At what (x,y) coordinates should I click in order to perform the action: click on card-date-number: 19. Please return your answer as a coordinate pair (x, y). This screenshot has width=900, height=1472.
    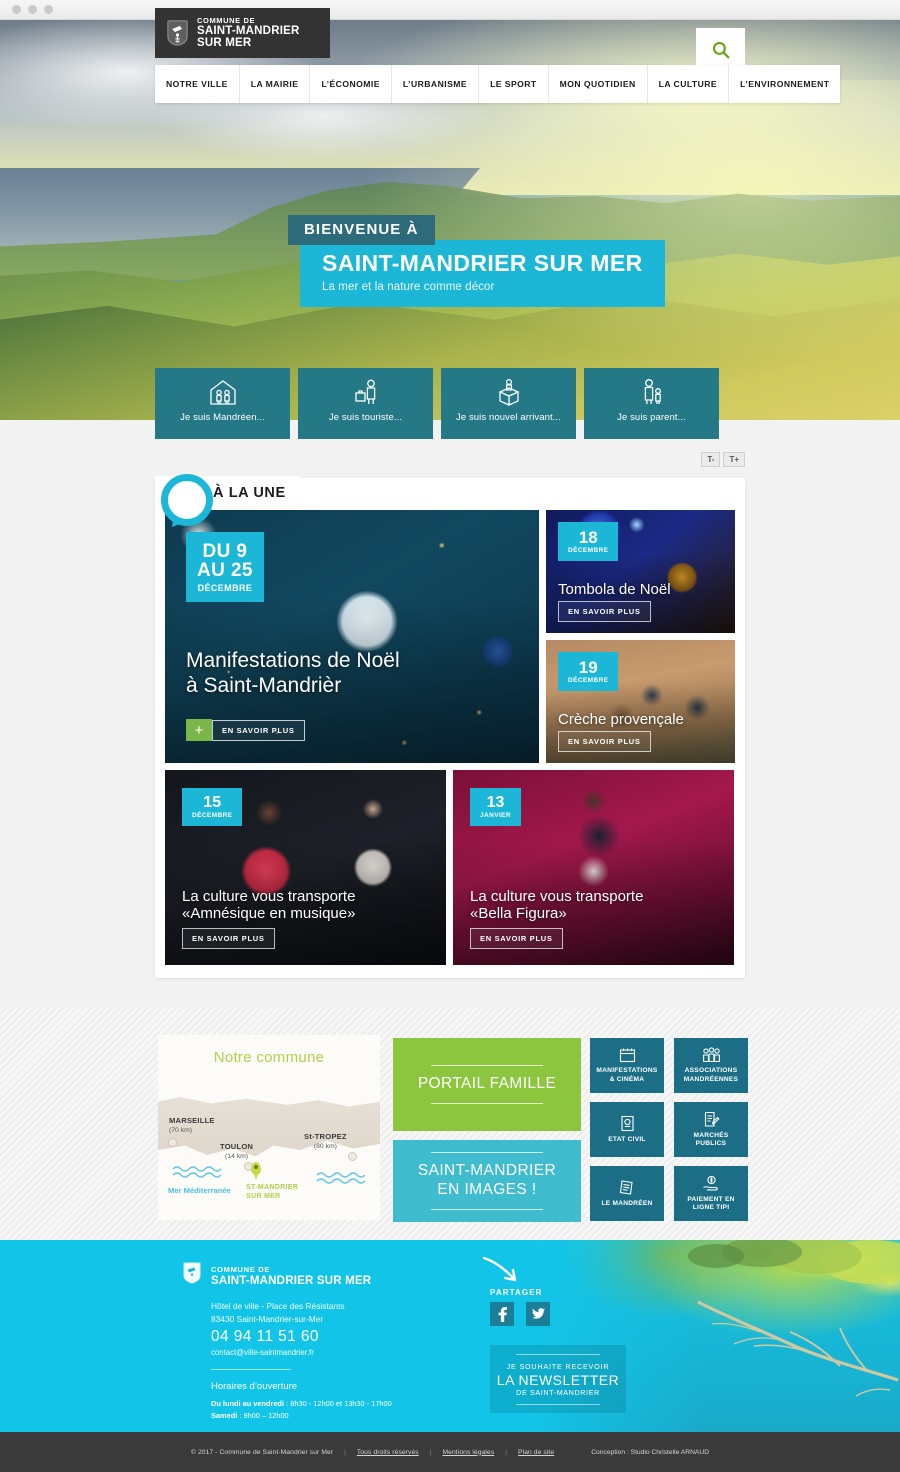
    Looking at the image, I should click on (588, 667).